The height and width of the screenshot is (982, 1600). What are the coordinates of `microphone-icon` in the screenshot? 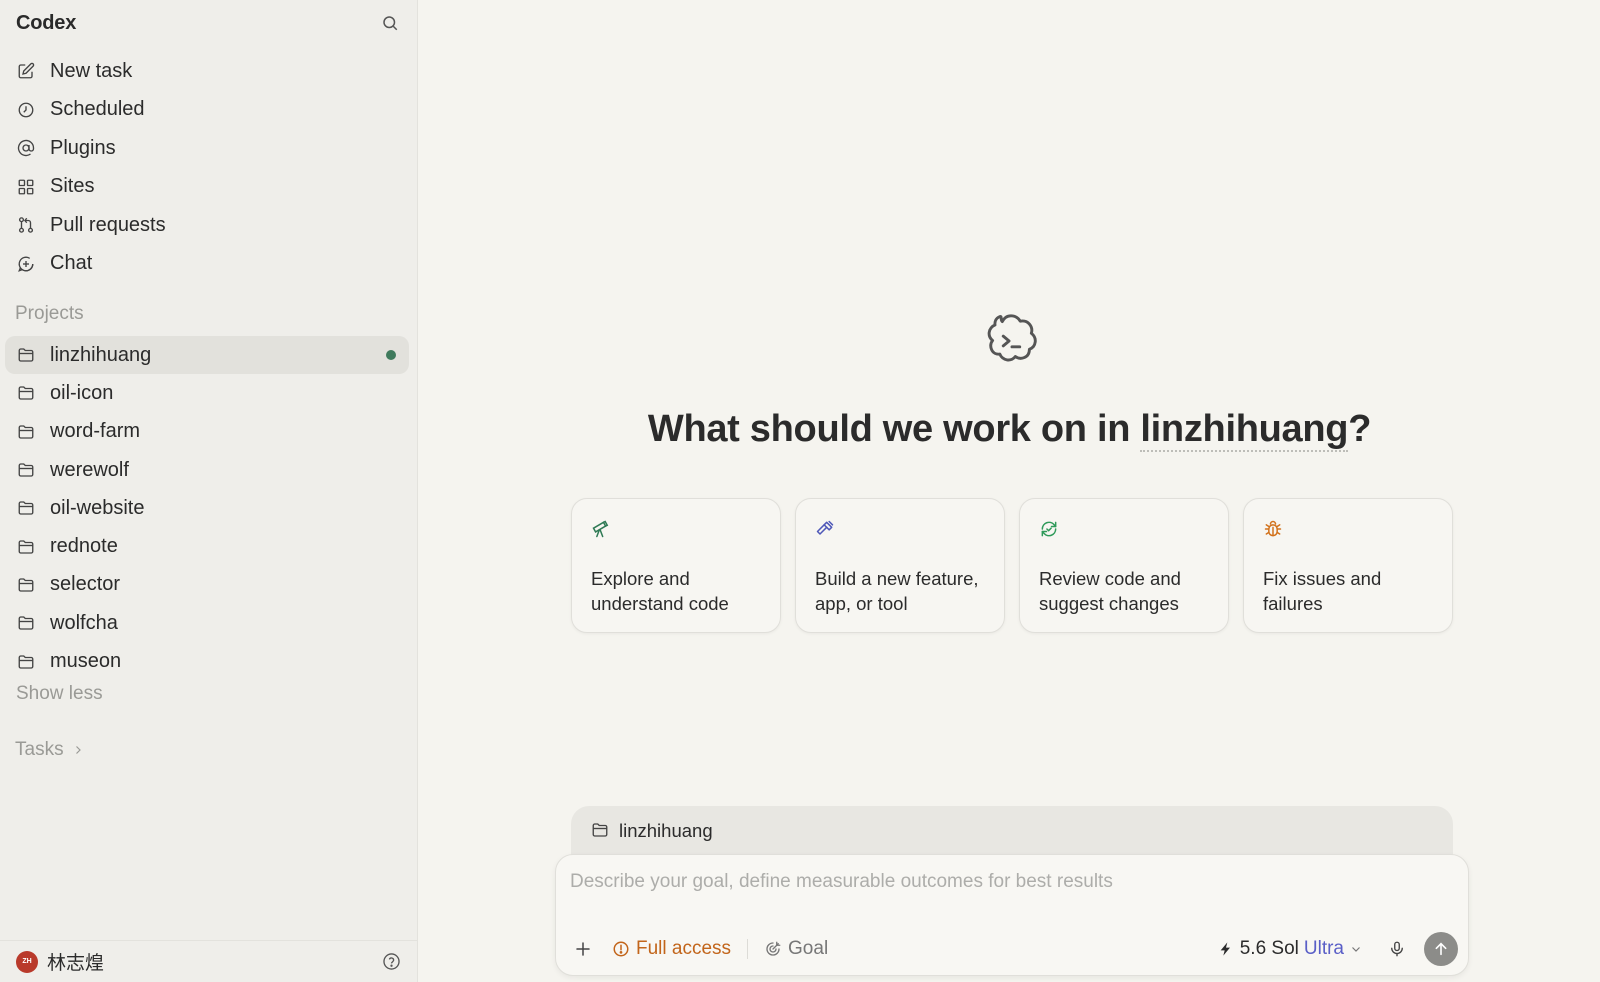 It's located at (1397, 949).